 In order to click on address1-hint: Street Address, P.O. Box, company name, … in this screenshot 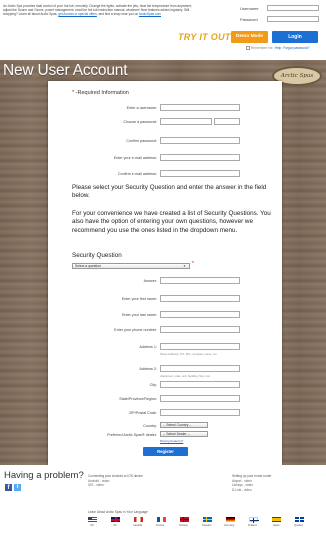, I will do `click(188, 354)`.